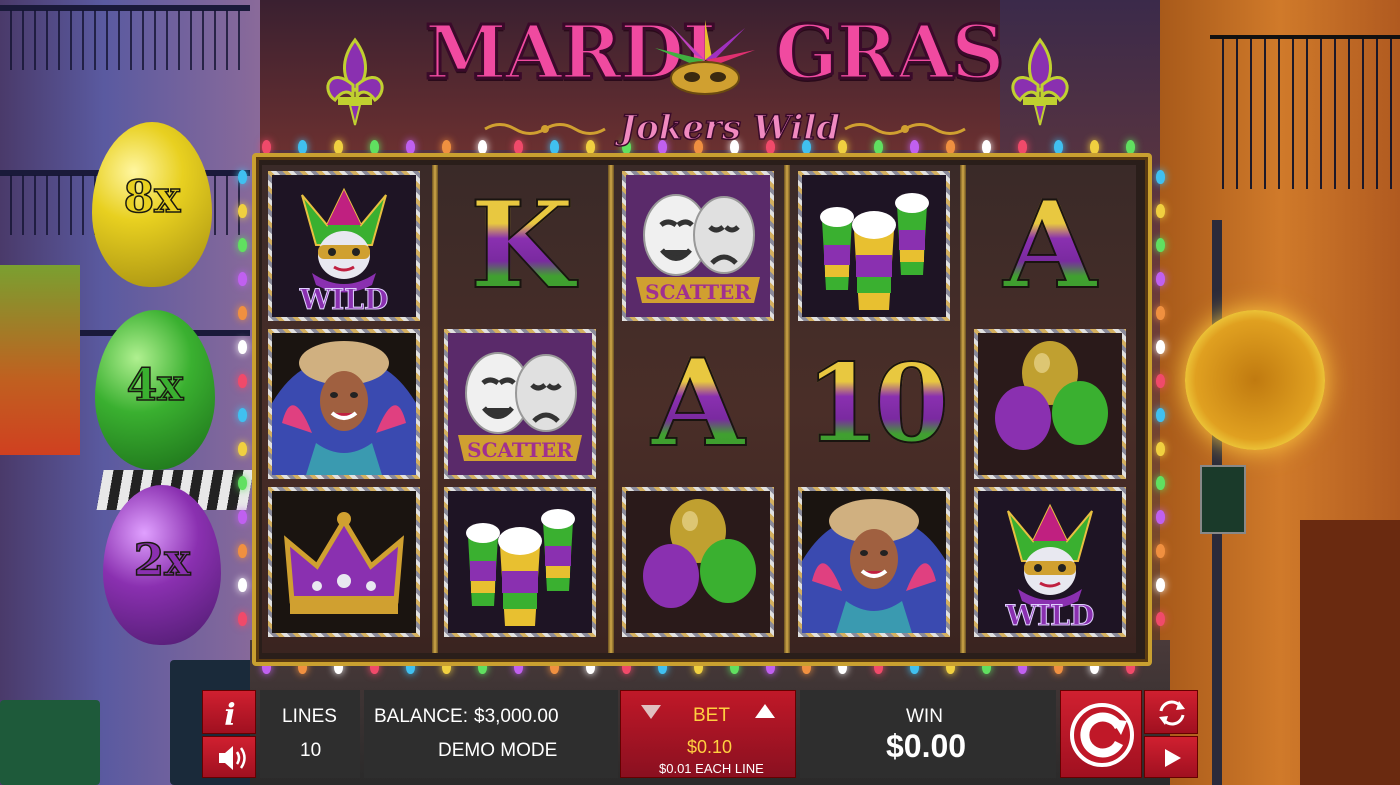 The height and width of the screenshot is (785, 1400). Describe the element at coordinates (1350, 652) in the screenshot. I see `right-doorway` at that location.